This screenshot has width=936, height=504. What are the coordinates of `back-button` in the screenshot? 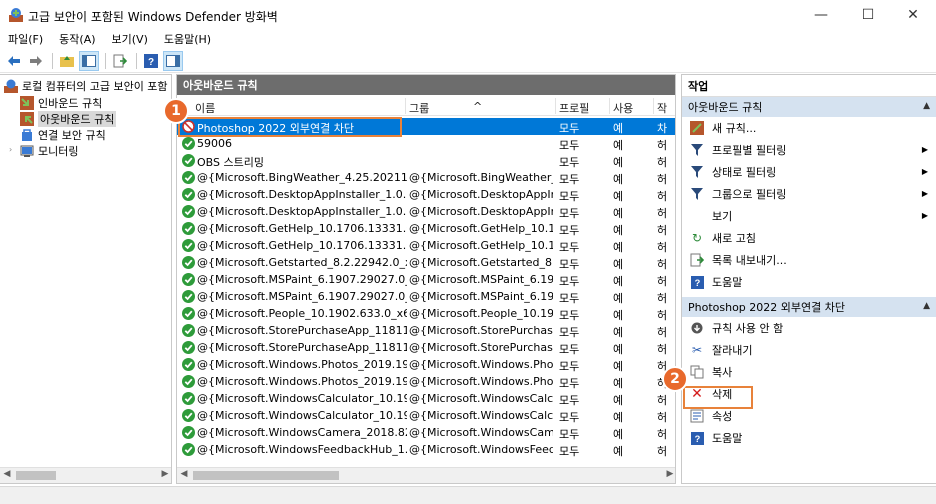 It's located at (14, 61).